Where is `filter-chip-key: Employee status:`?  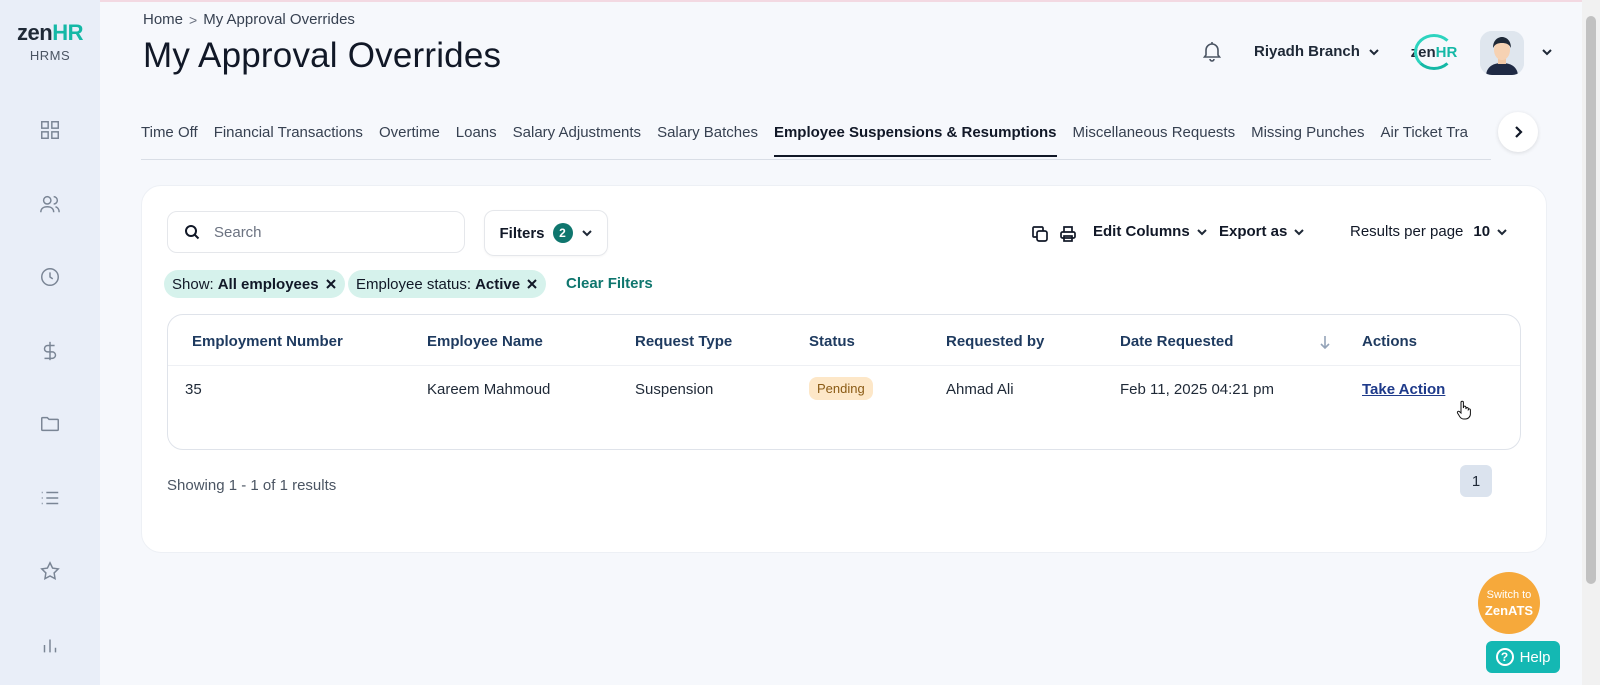
filter-chip-key: Employee status: is located at coordinates (414, 284).